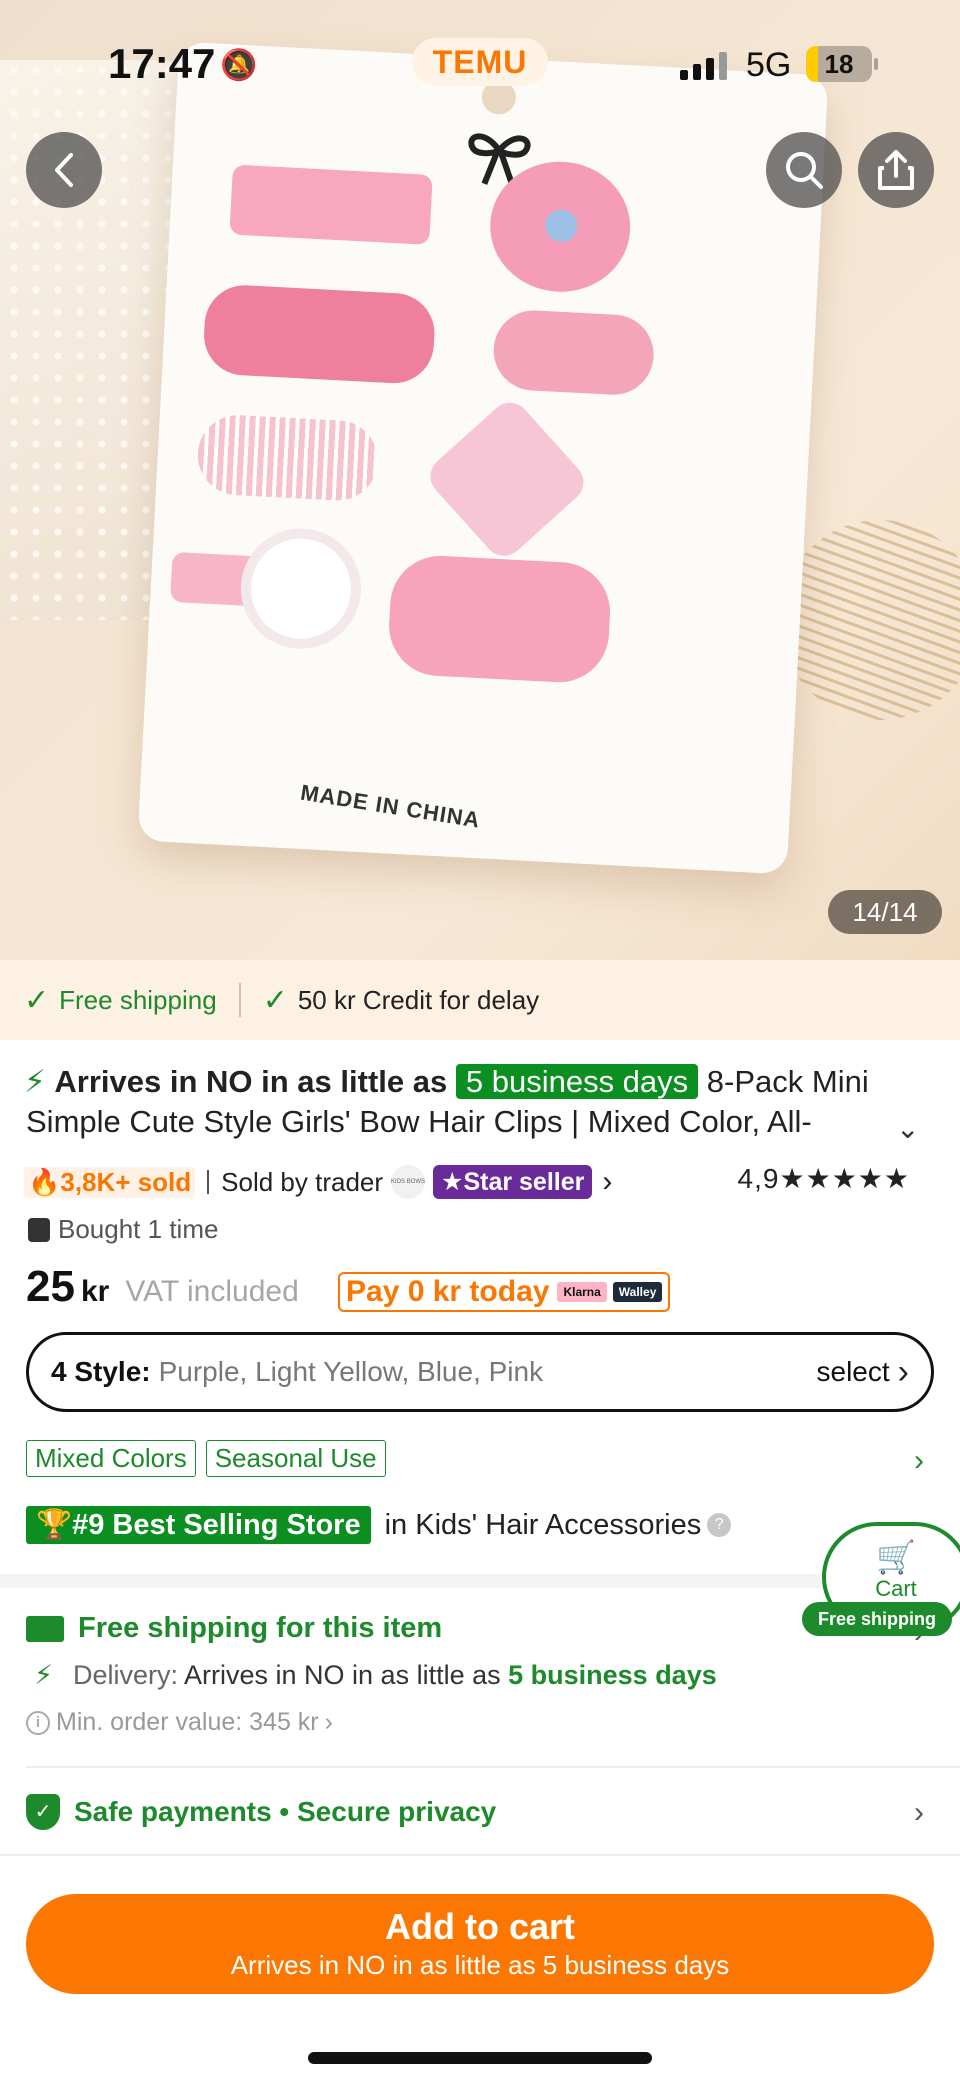  I want to click on category-text: in Kids' Hair Accessories, so click(543, 1524).